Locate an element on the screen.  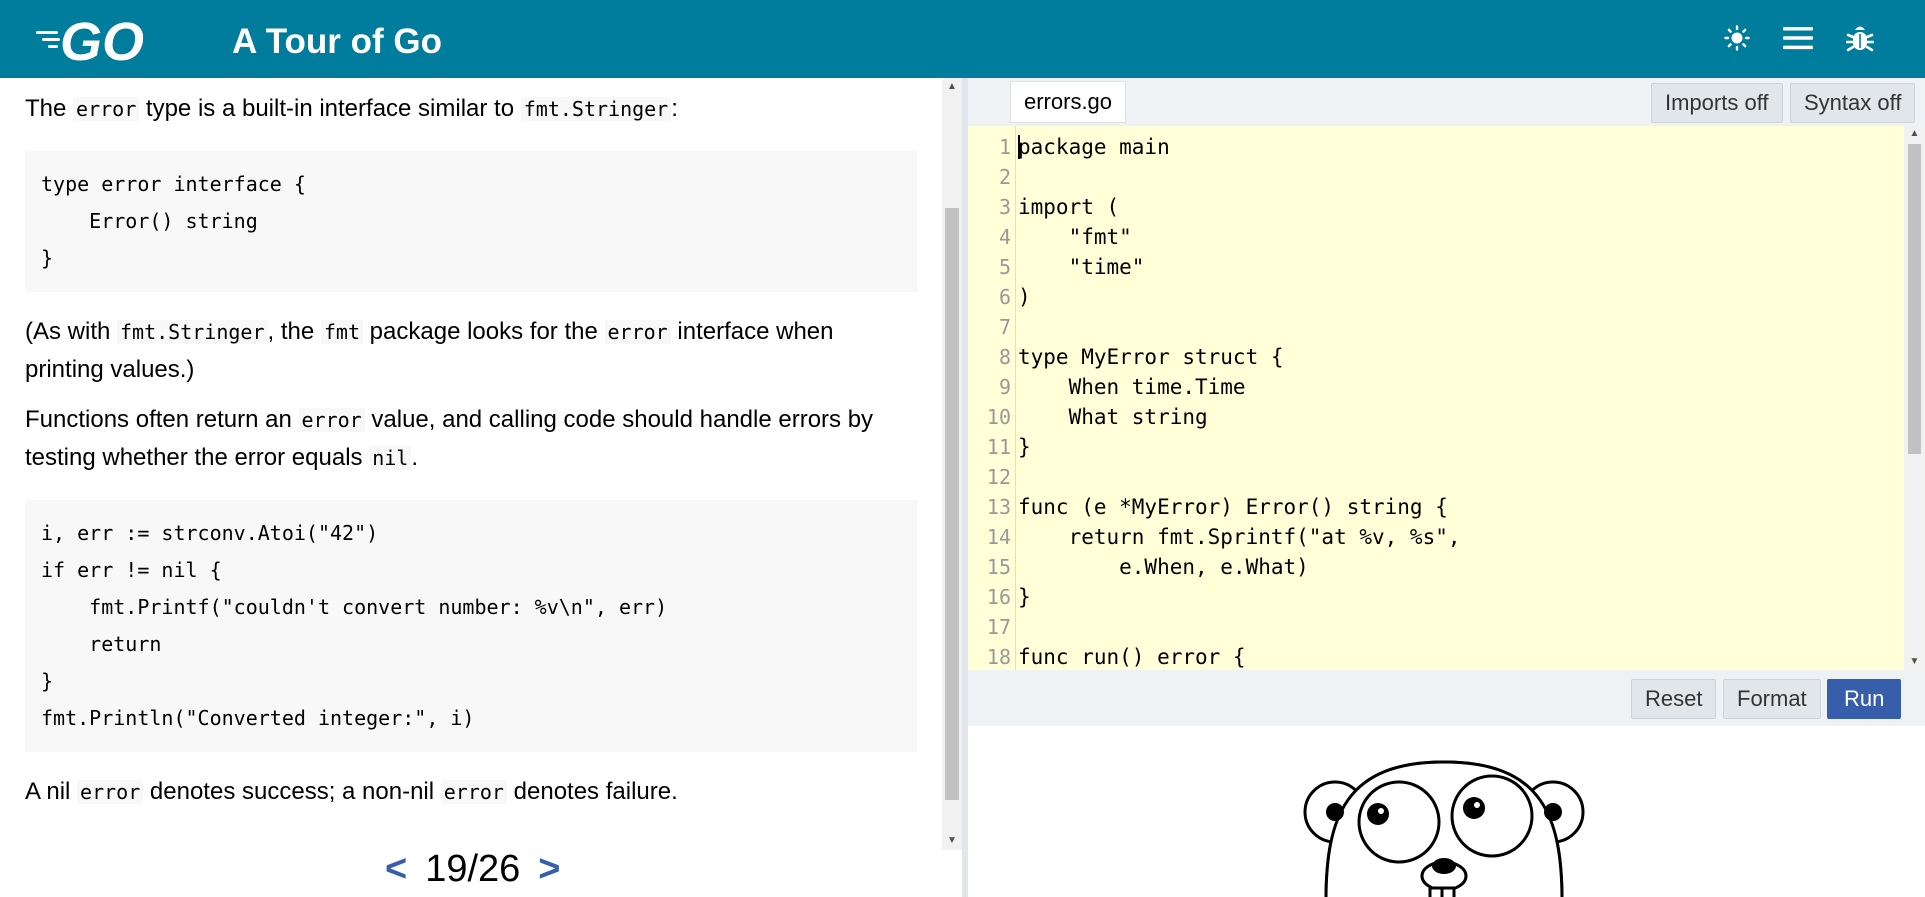
reset-button: Reset is located at coordinates (1674, 699).